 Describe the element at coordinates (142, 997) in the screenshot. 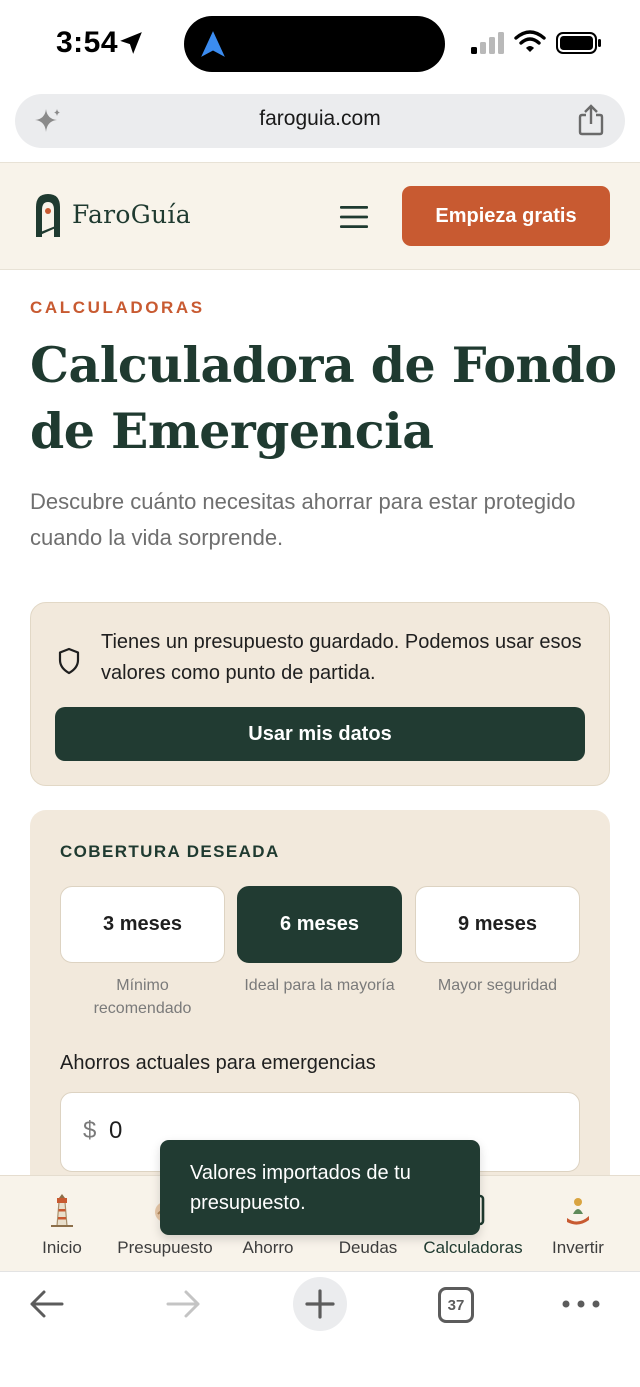

I see `coverage-caption-3-months: Mínimo recomendado` at that location.